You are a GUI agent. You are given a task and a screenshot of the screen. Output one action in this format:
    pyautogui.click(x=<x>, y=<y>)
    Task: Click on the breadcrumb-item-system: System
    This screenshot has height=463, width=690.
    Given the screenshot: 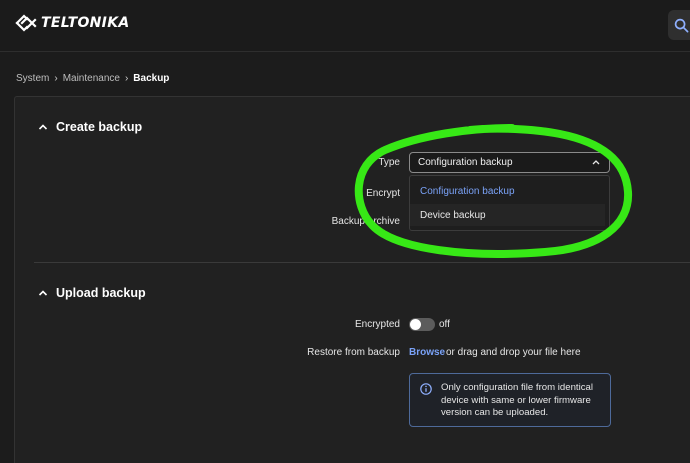 What is the action you would take?
    pyautogui.click(x=32, y=78)
    